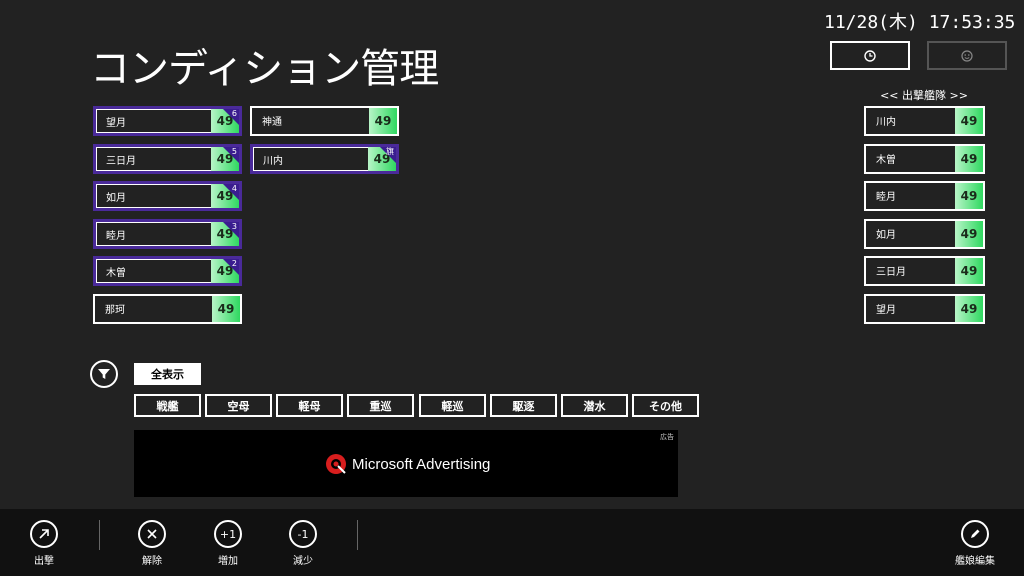  I want to click on fleet-order-badge: 4, so click(234, 188).